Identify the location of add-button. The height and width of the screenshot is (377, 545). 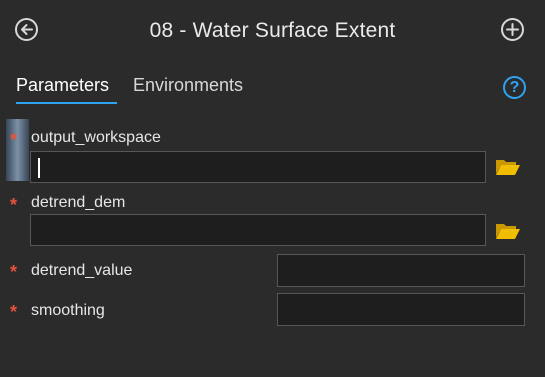
(512, 29).